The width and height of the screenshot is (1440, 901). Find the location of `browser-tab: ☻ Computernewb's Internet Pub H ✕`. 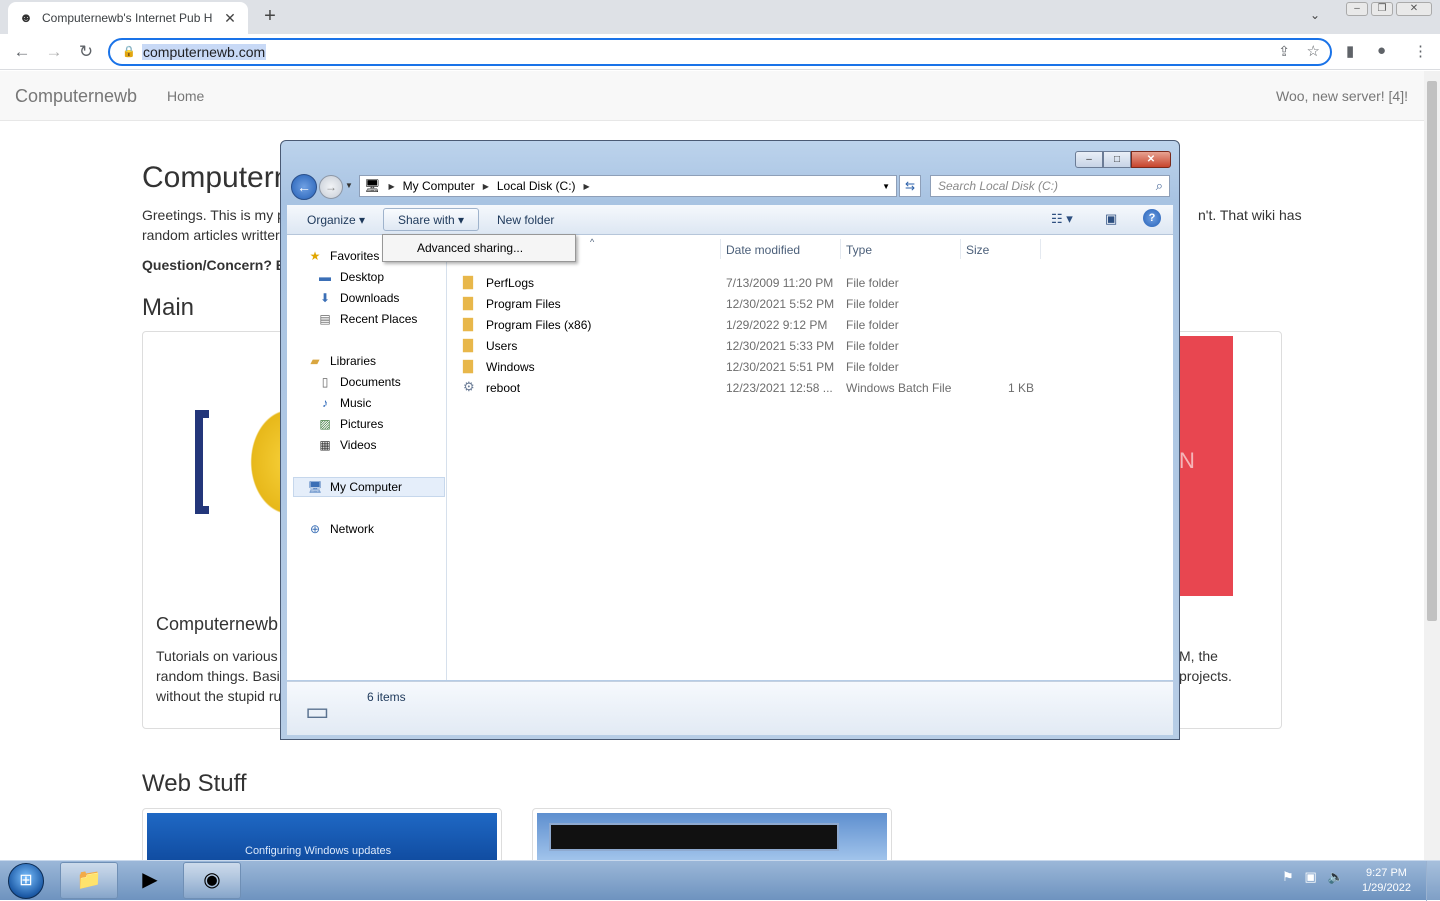

browser-tab: ☻ Computernewb's Internet Pub H ✕ is located at coordinates (128, 18).